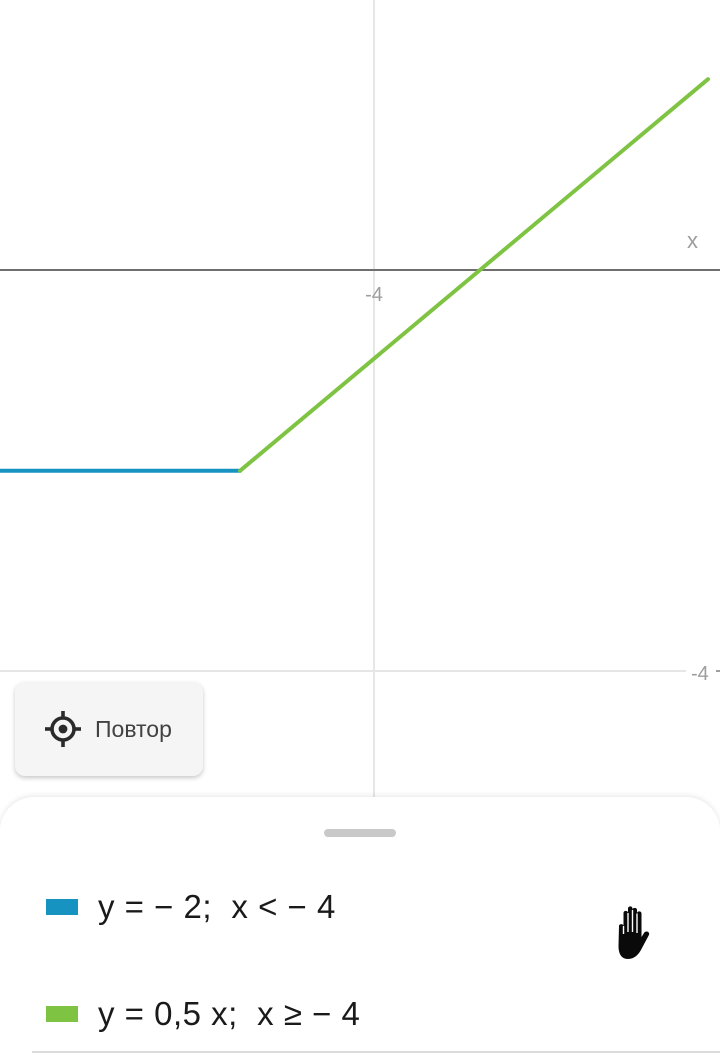  I want to click on legend-item: y = − 2; x < − 4, so click(191, 907).